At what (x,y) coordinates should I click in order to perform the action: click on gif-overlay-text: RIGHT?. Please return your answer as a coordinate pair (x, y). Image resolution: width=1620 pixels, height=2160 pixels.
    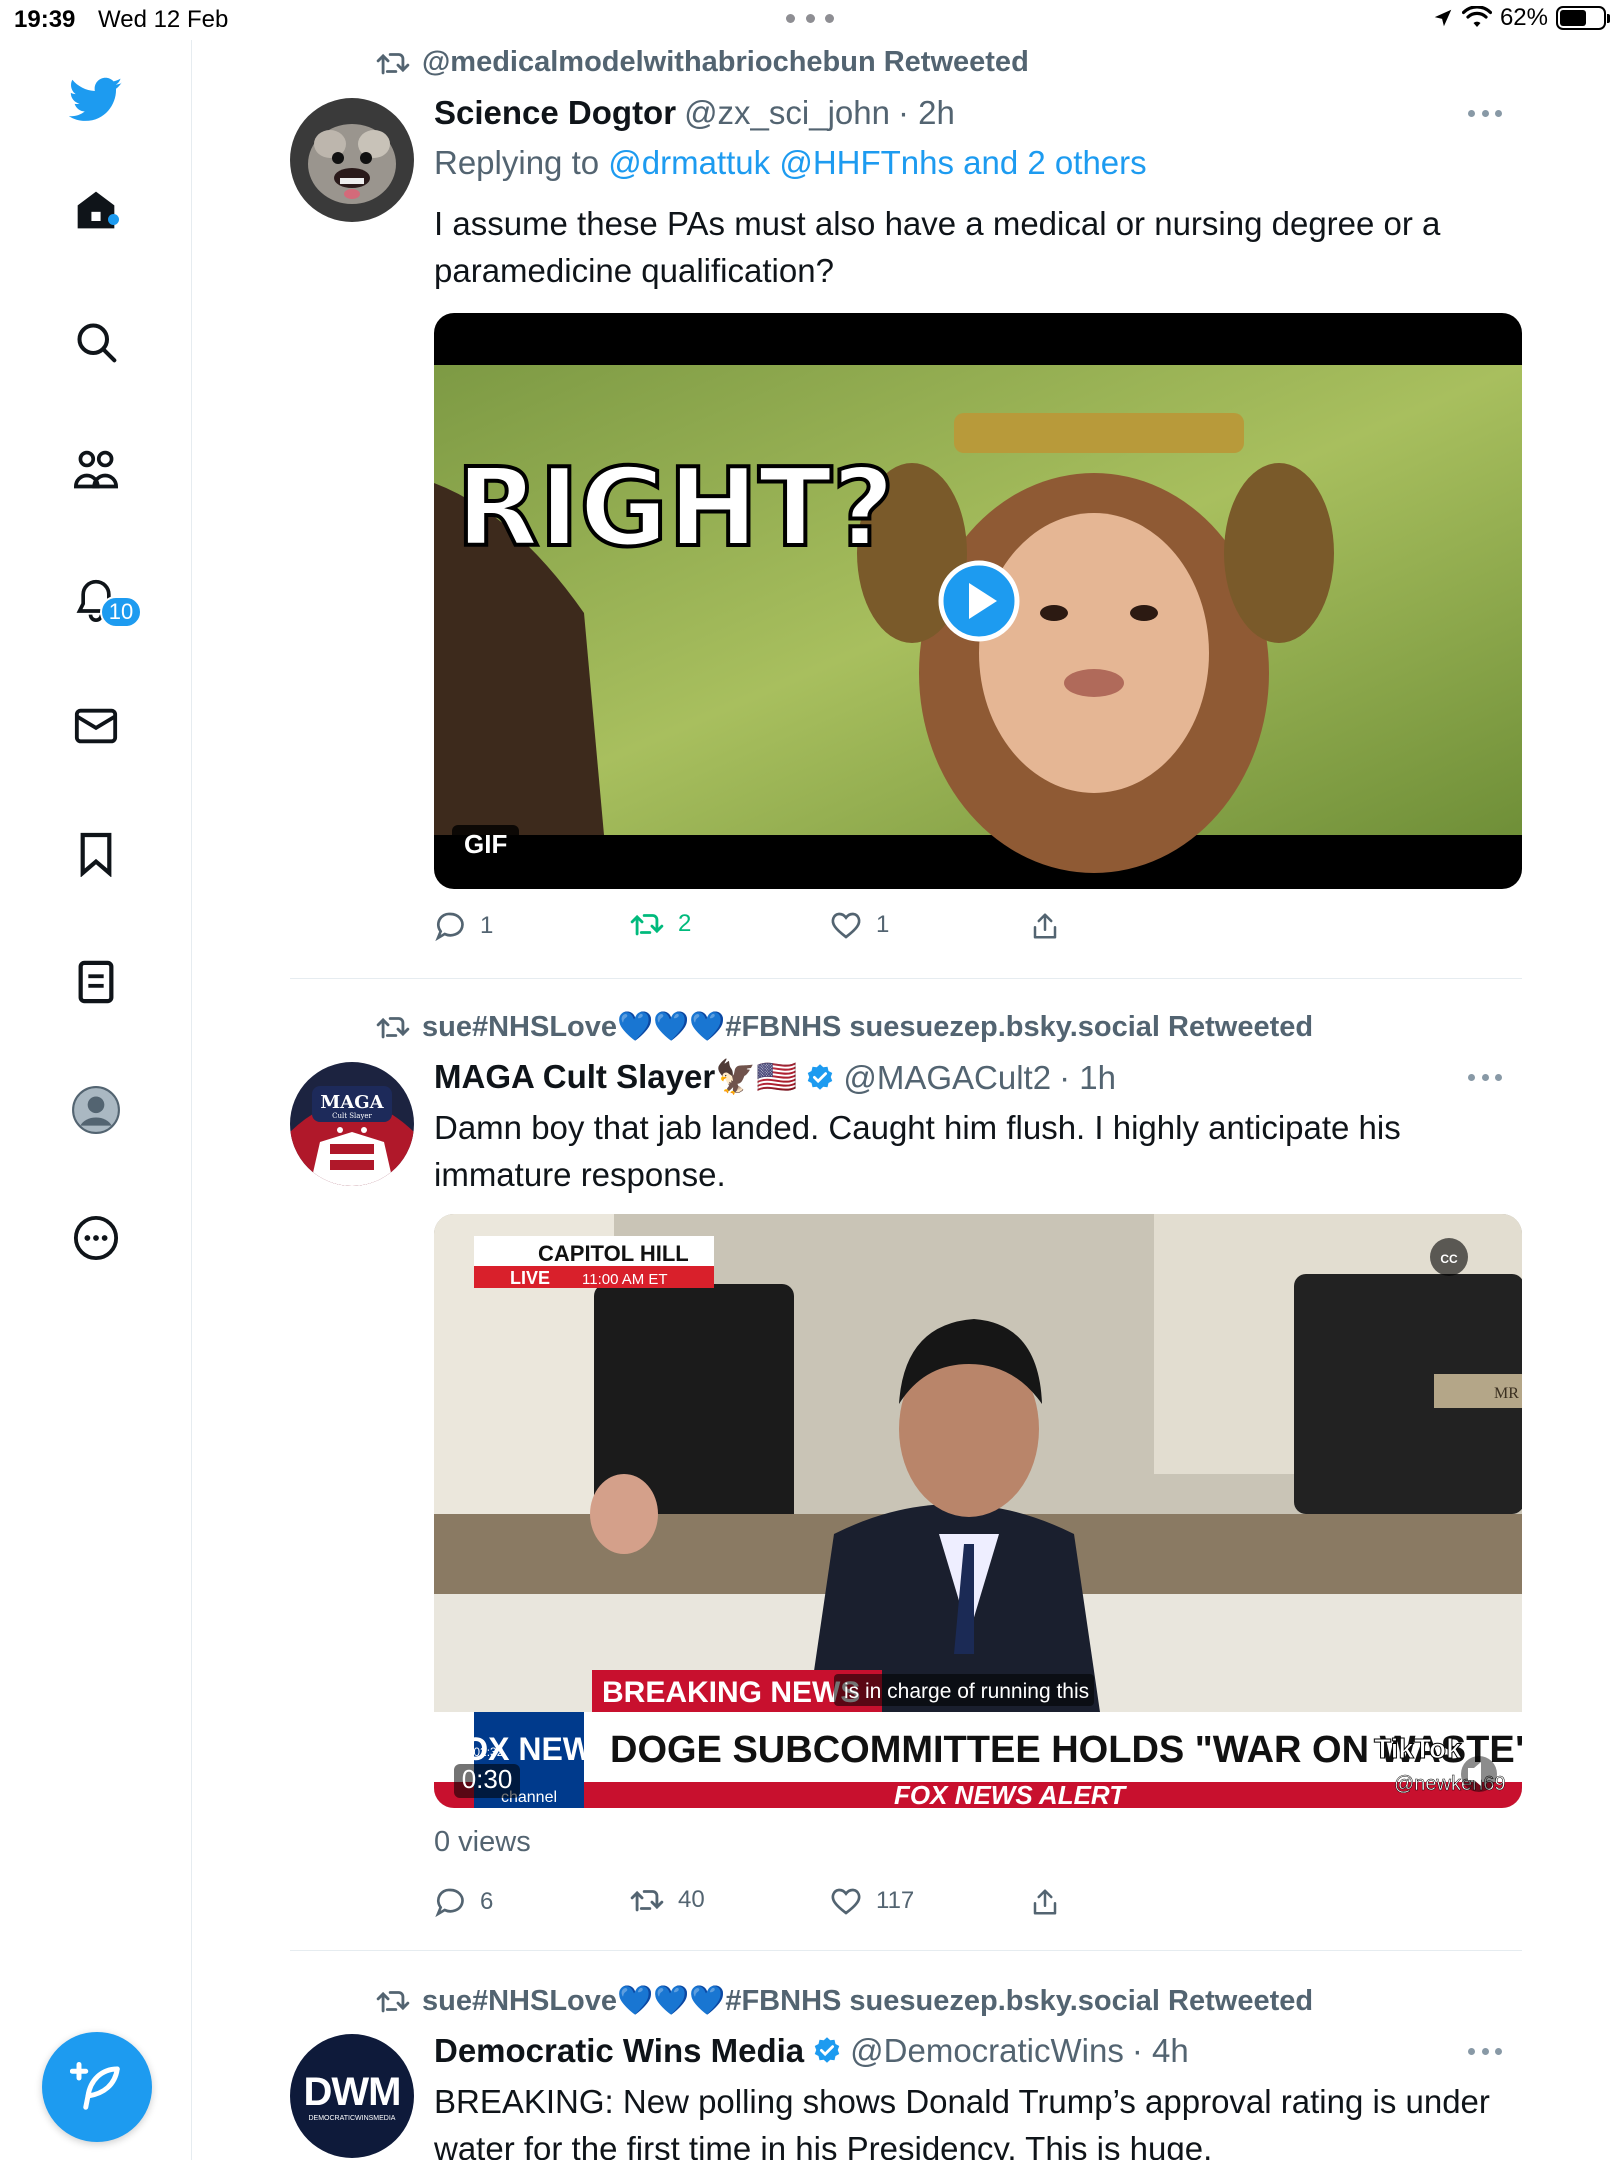
    Looking at the image, I should click on (675, 508).